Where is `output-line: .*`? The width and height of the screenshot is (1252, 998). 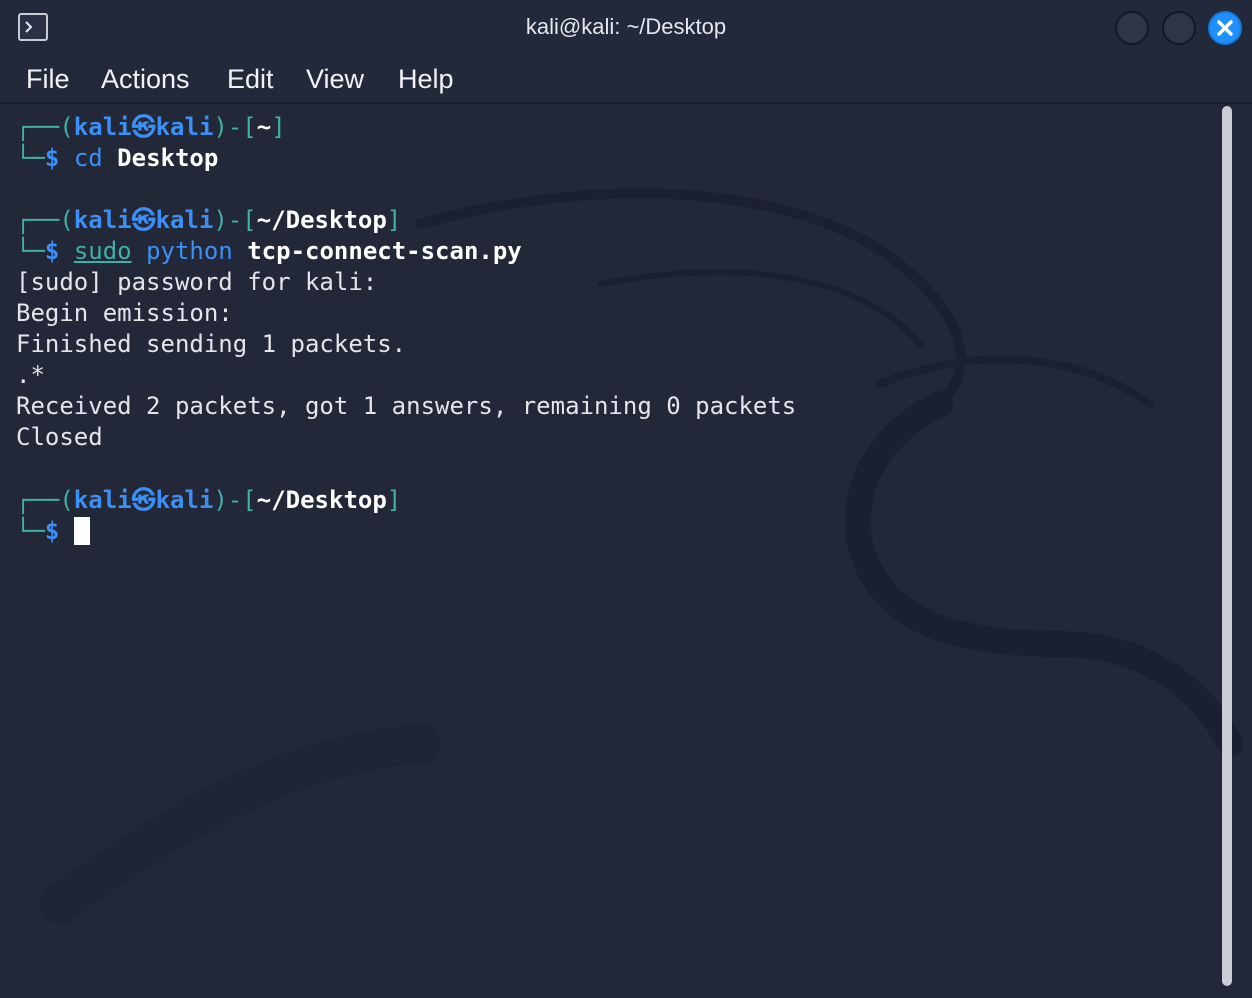
output-line: .* is located at coordinates (30, 375).